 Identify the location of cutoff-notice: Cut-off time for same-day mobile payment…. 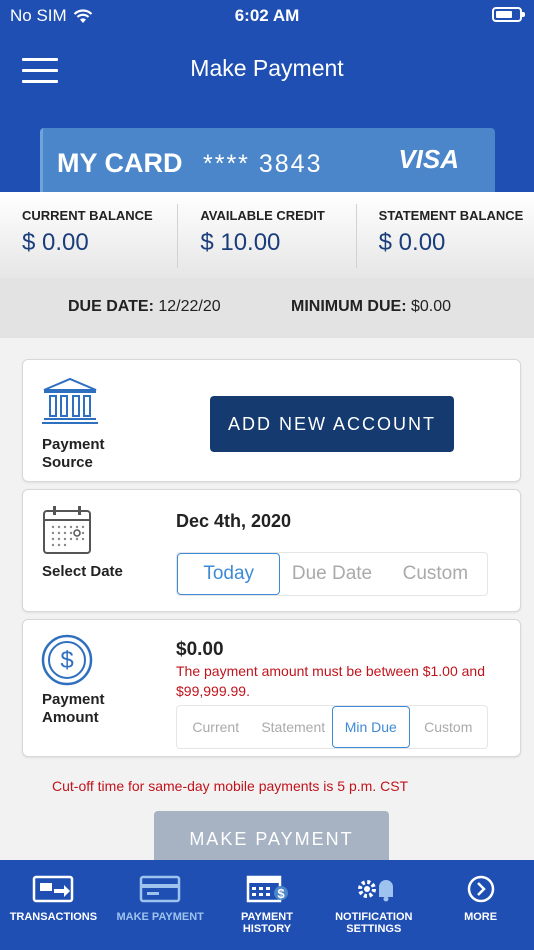
(230, 786).